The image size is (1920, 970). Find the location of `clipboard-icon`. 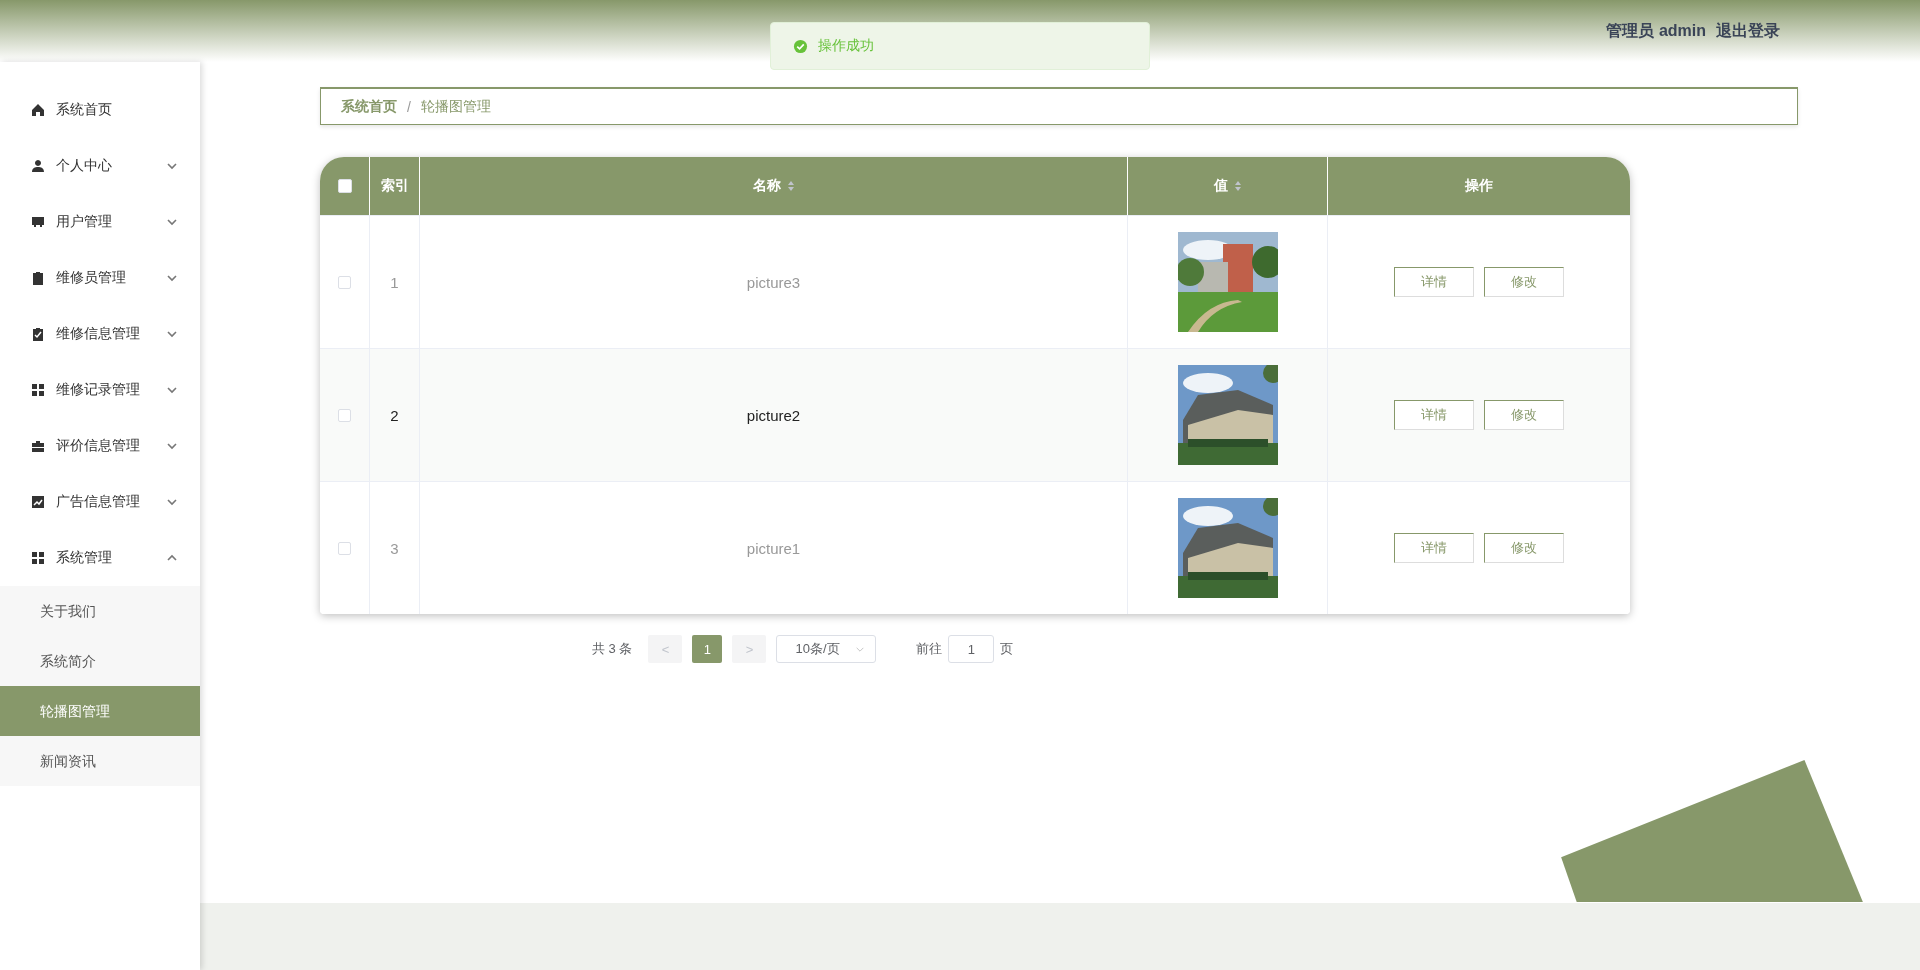

clipboard-icon is located at coordinates (38, 278).